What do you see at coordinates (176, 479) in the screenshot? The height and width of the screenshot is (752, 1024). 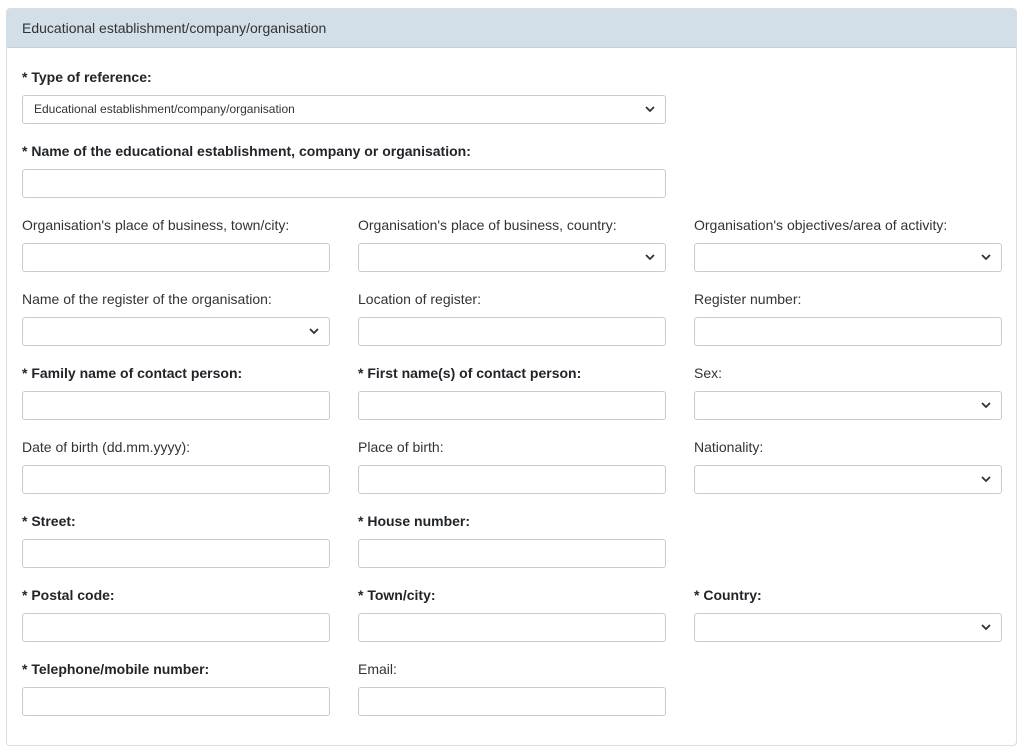 I see `dob-input` at bounding box center [176, 479].